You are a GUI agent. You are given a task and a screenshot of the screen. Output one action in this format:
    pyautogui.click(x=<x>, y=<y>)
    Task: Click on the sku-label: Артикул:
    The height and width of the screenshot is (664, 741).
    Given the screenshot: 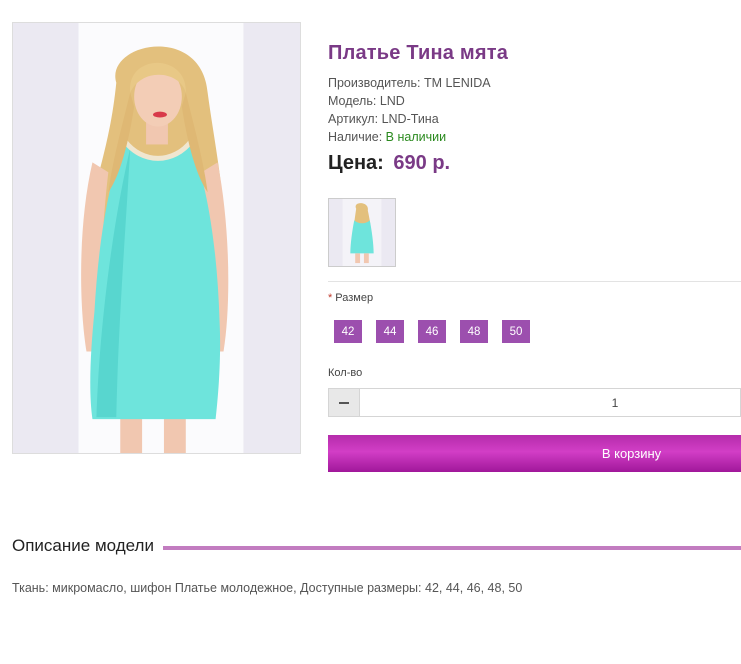 What is the action you would take?
    pyautogui.click(x=353, y=119)
    